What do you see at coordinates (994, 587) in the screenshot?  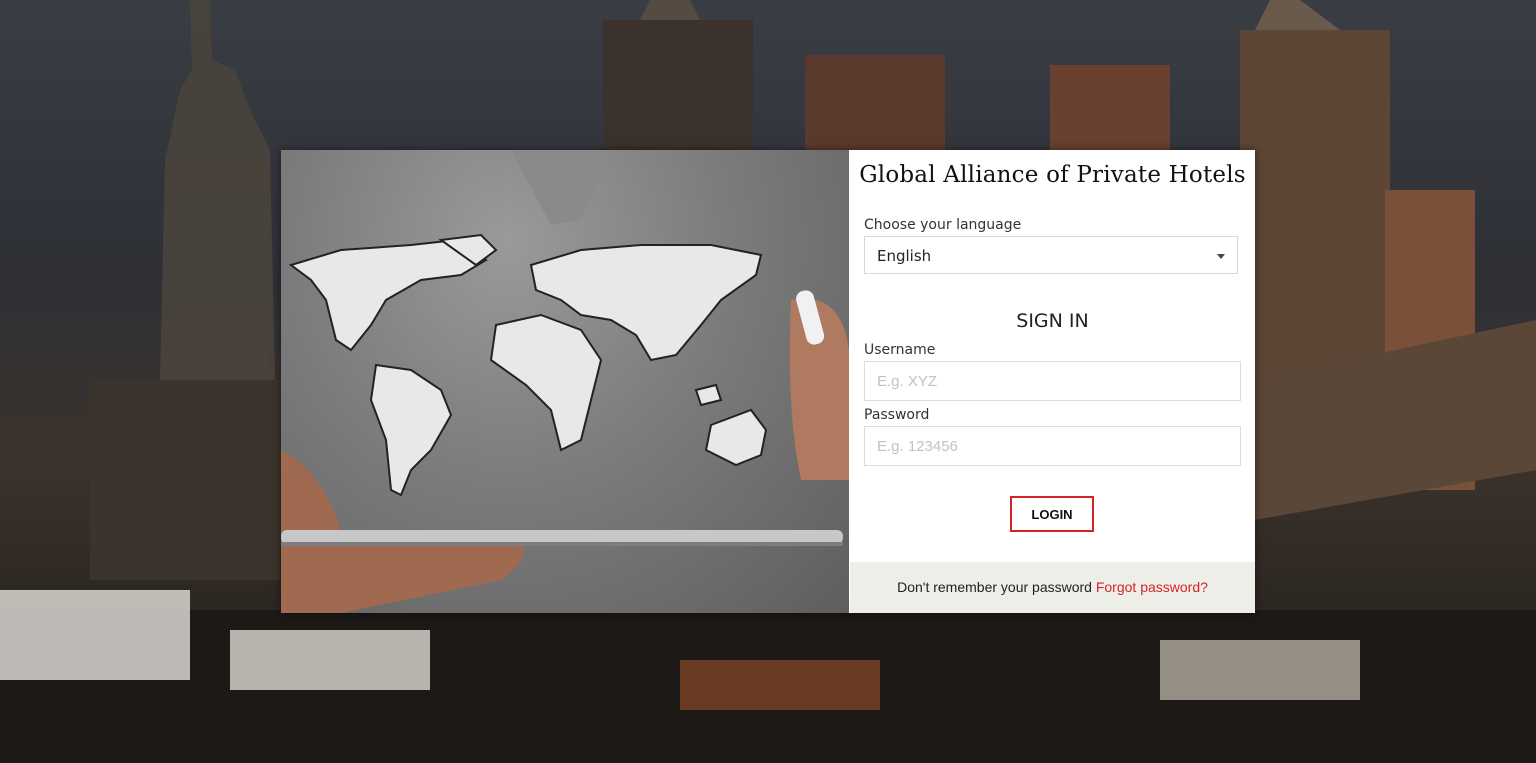 I see `forgot-password-text: Don't remember your password` at bounding box center [994, 587].